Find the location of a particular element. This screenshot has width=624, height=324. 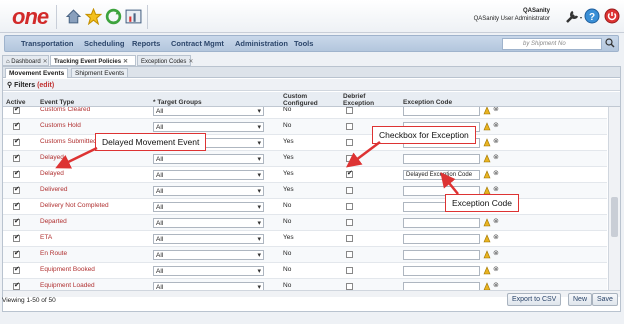

scrollbar-thumb is located at coordinates (614, 217).